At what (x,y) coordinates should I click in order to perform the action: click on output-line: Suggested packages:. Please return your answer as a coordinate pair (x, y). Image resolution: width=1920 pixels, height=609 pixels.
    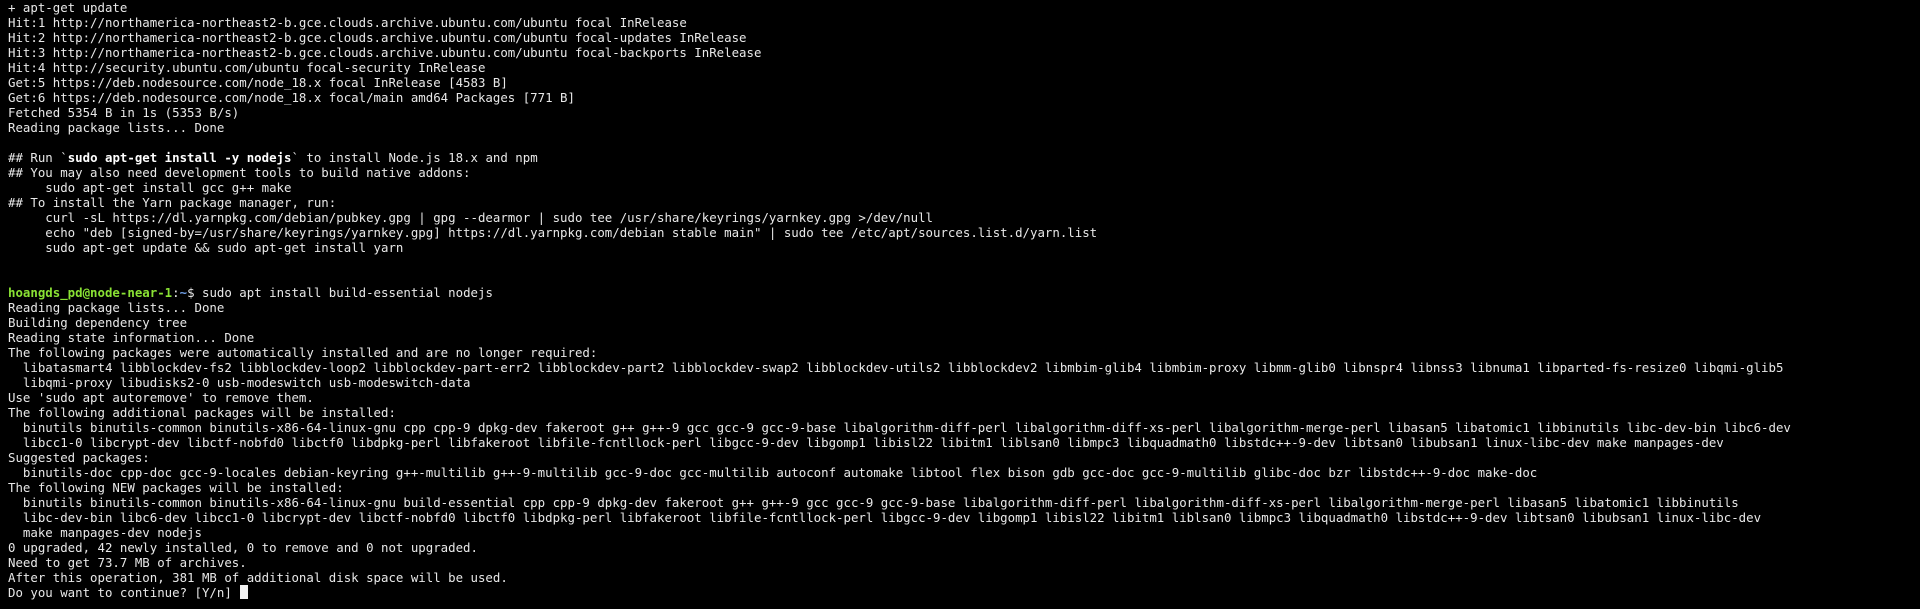
    Looking at the image, I should click on (79, 457).